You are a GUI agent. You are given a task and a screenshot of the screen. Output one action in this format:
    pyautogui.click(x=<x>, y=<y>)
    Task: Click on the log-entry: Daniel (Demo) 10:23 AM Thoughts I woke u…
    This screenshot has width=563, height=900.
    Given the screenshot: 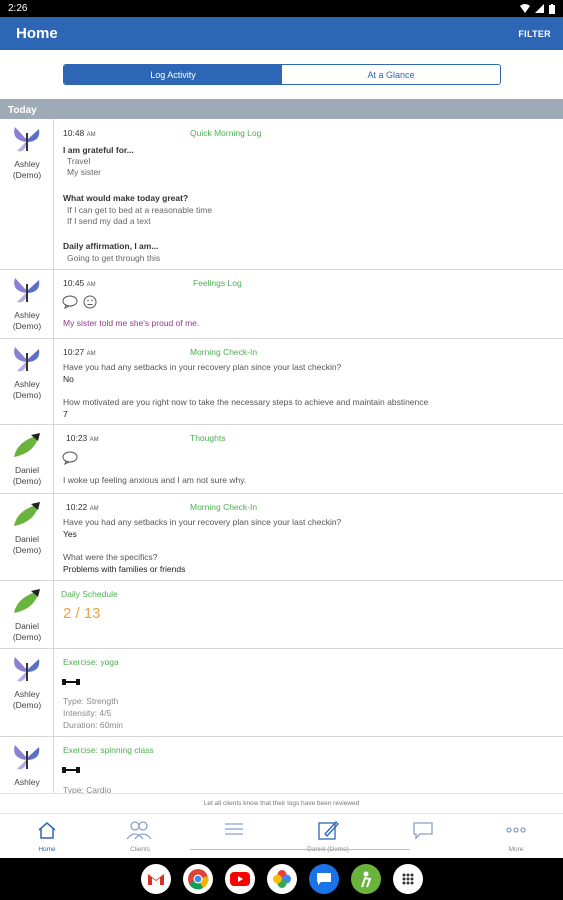 What is the action you would take?
    pyautogui.click(x=281, y=459)
    